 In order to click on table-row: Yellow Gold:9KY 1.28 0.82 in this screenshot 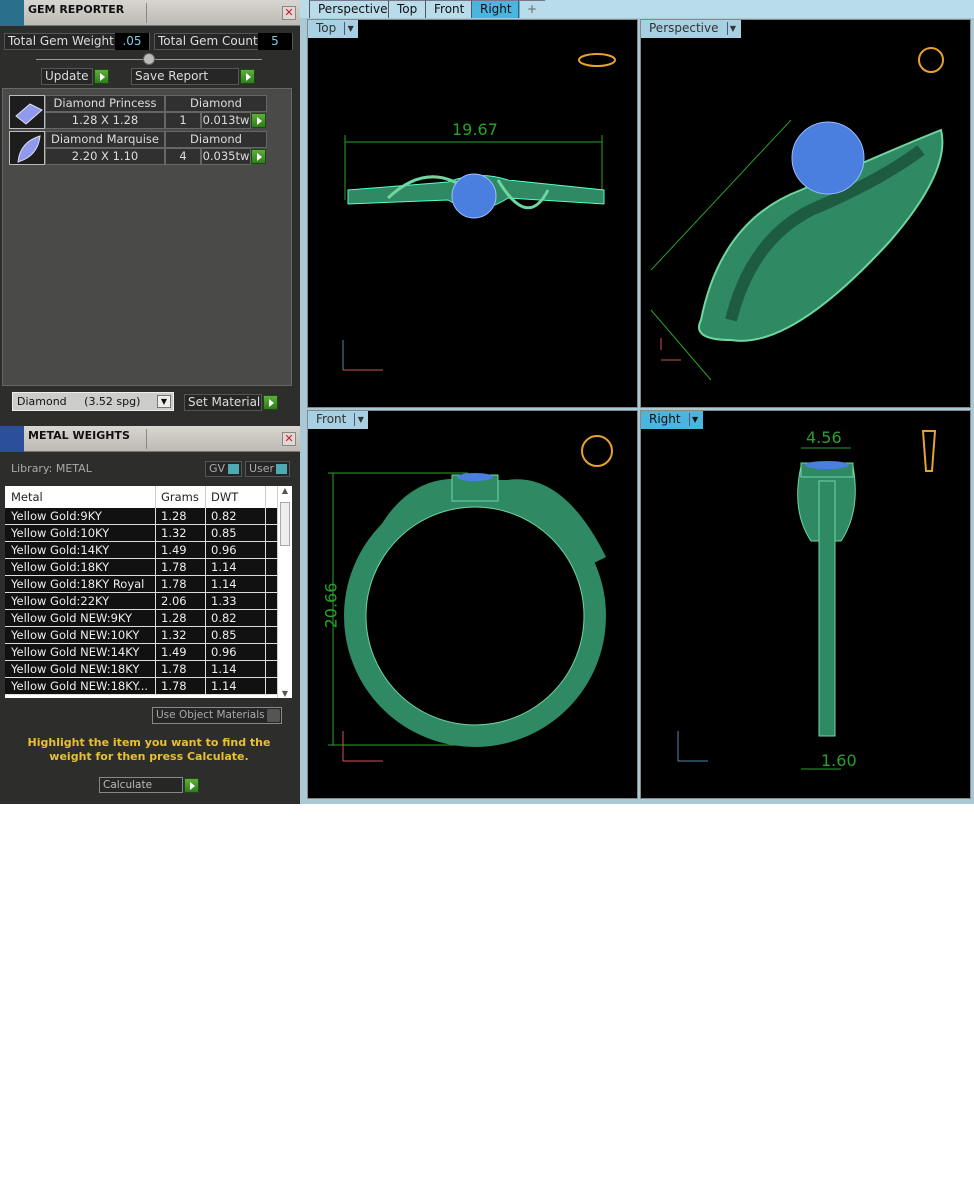, I will do `click(141, 516)`.